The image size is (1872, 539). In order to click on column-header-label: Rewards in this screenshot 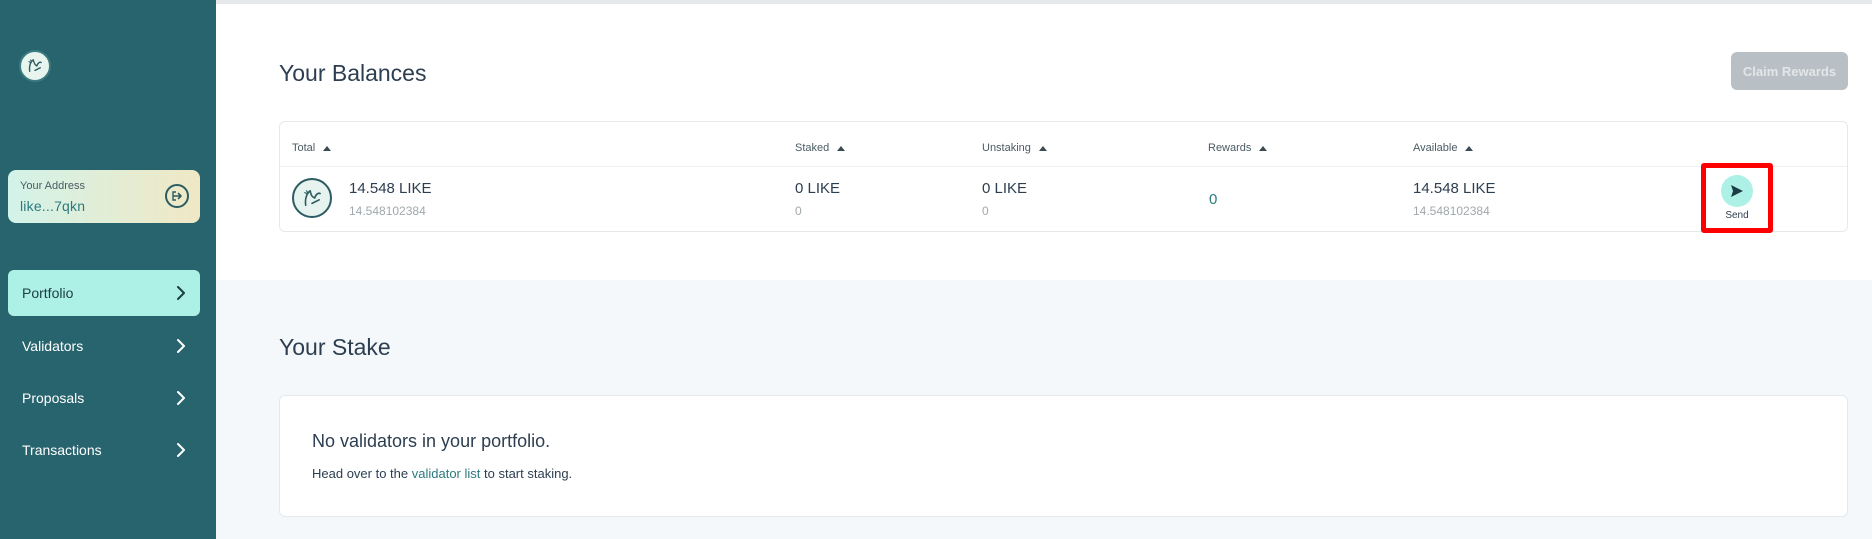, I will do `click(1230, 148)`.